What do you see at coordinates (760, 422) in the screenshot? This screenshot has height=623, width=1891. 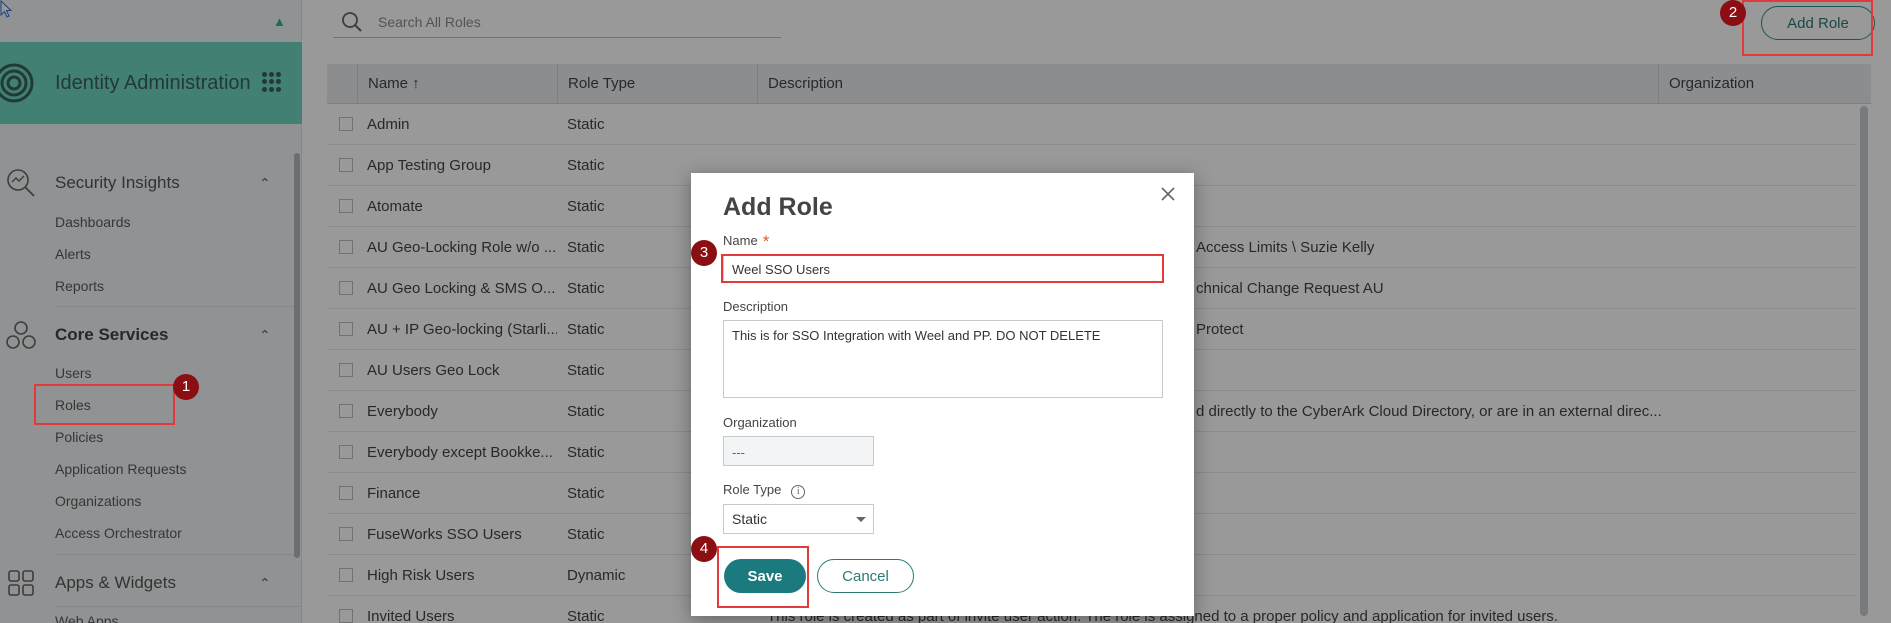 I see `organization-label: Organization` at bounding box center [760, 422].